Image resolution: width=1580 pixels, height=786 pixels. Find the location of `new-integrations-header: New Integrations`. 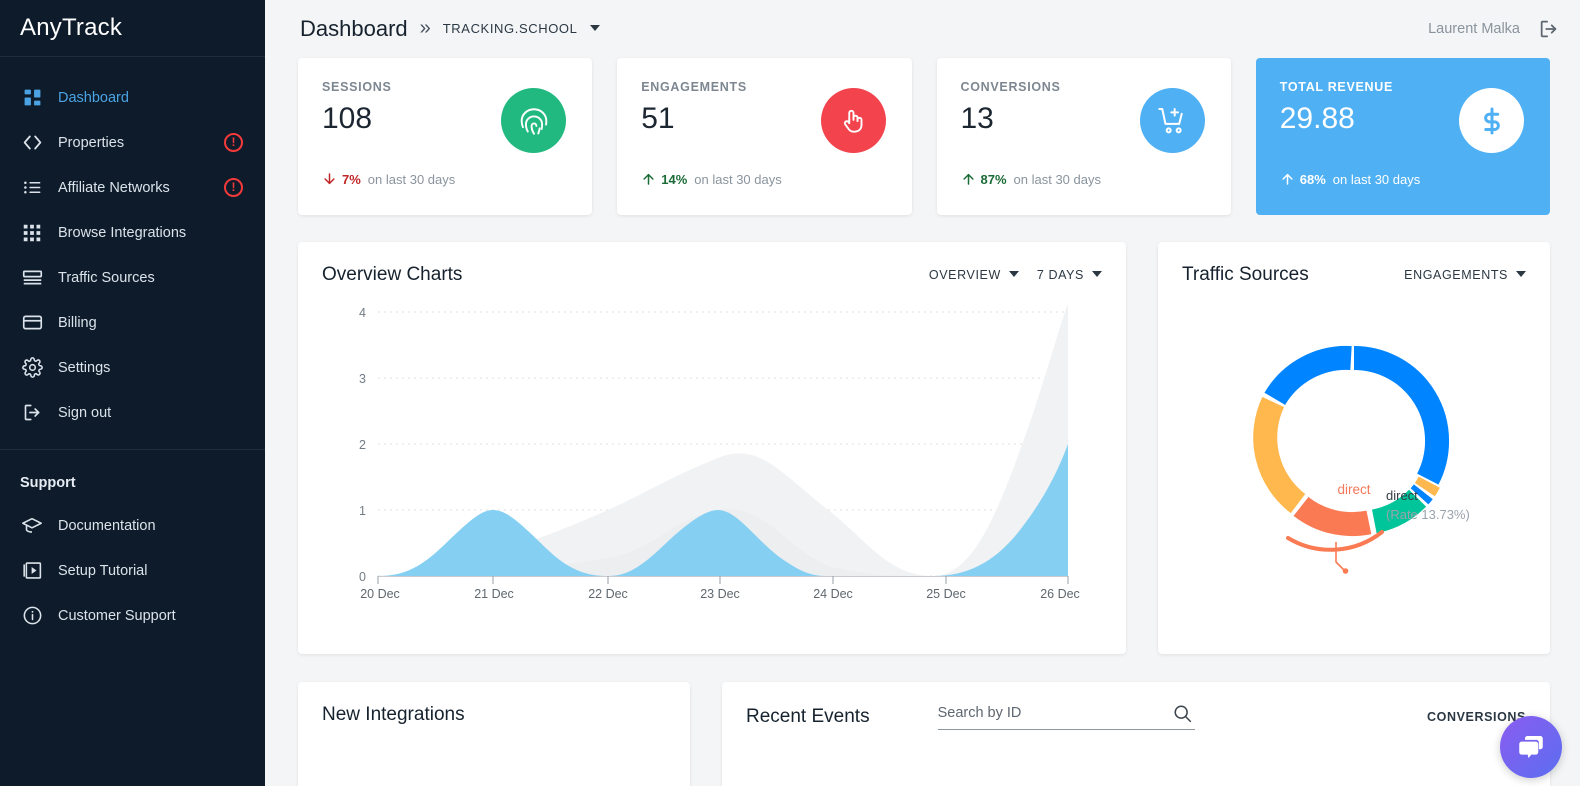

new-integrations-header: New Integrations is located at coordinates (494, 704).